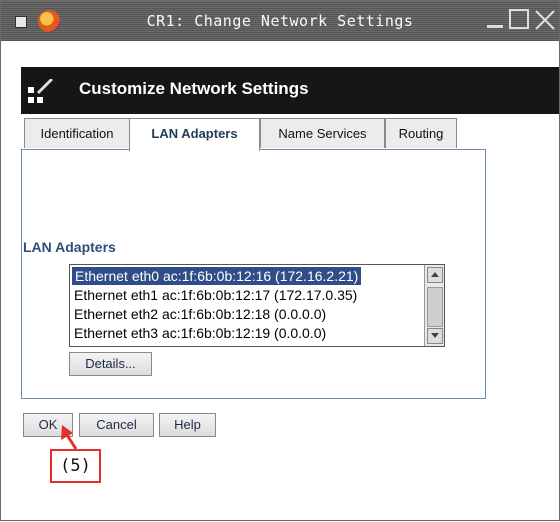  I want to click on title-bar: CR1: Change Network Settings, so click(280, 21).